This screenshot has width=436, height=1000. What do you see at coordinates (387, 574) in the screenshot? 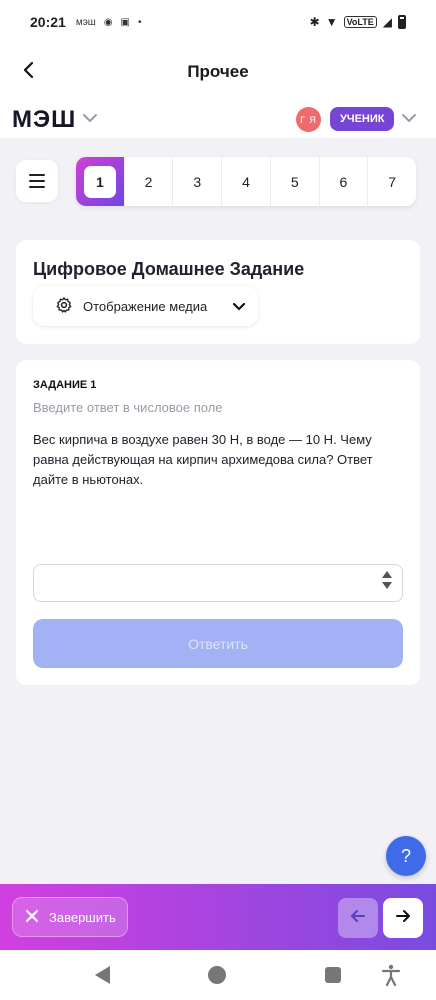
I see `stepper-up-icon` at bounding box center [387, 574].